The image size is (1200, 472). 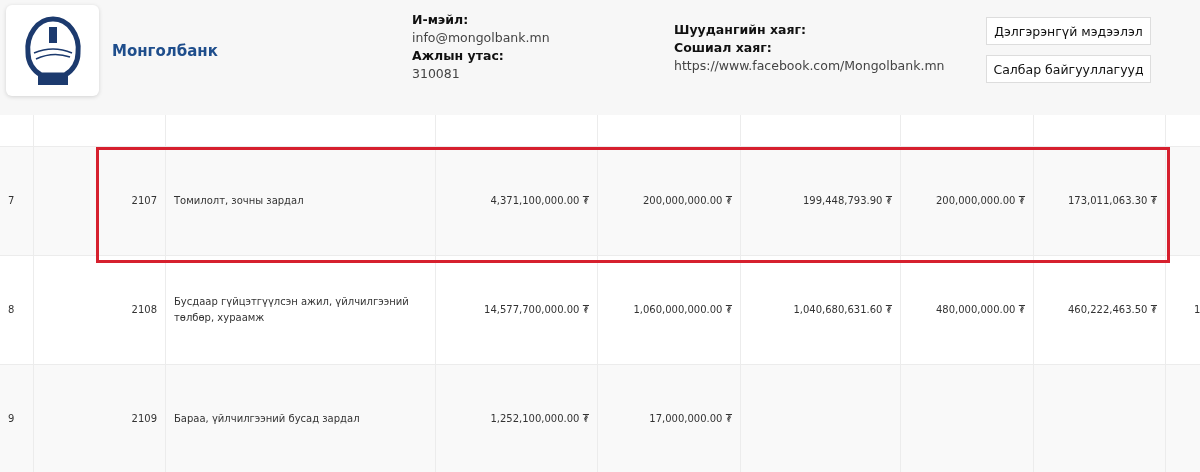 I want to click on contact-value: info@mongolbank.mn, so click(x=481, y=37).